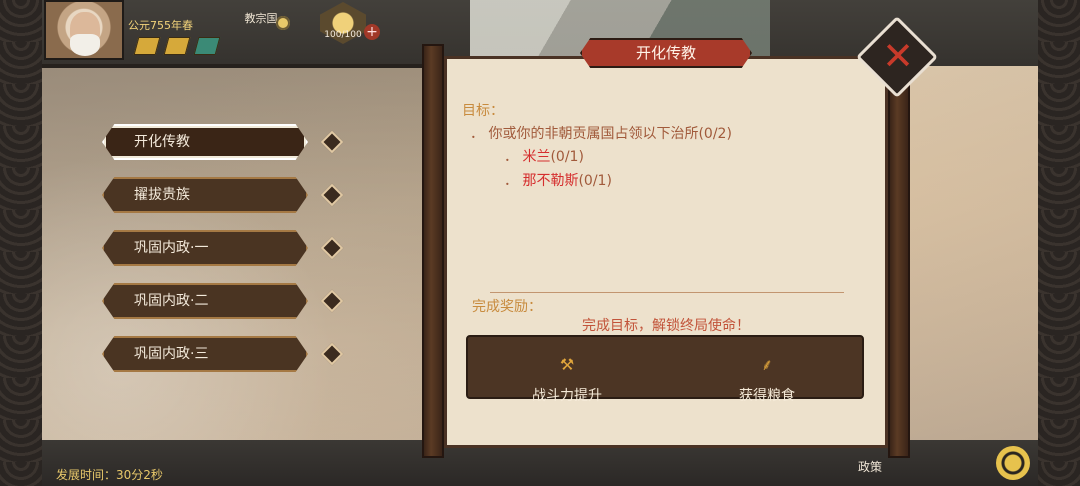 Image resolution: width=1080 pixels, height=486 pixels. I want to click on modal-left-pillar, so click(433, 251).